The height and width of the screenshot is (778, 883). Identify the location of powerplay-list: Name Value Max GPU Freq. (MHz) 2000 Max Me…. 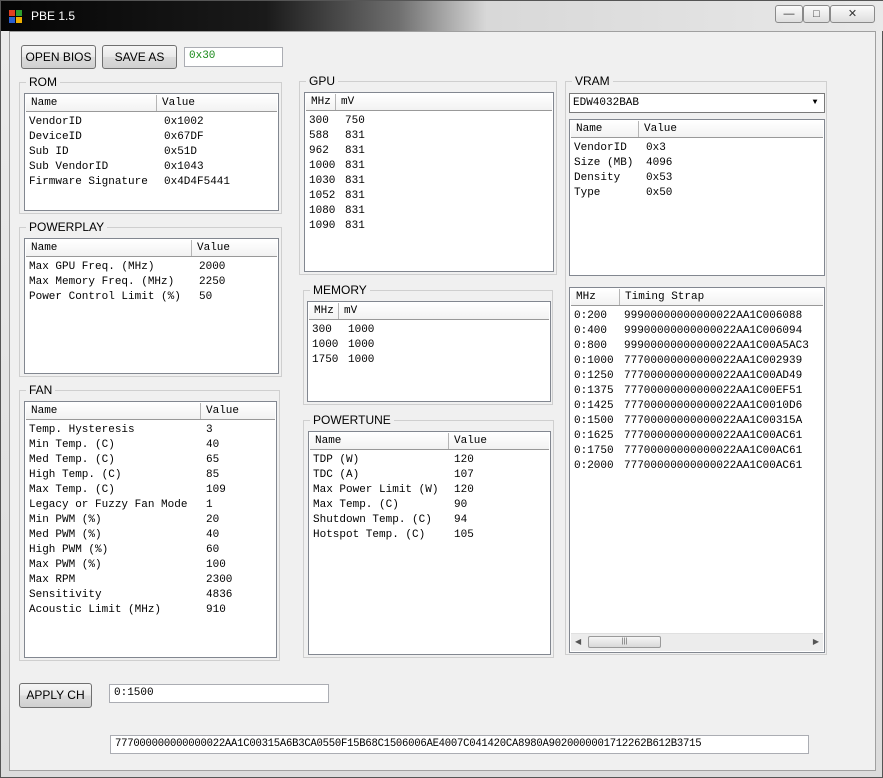
(151, 306).